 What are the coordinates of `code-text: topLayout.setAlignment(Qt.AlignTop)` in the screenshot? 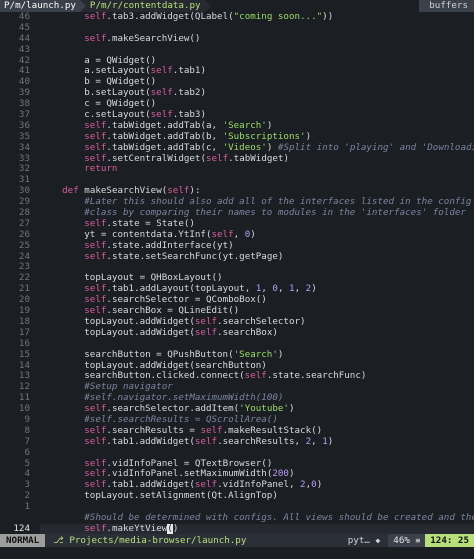 It's located at (159, 496).